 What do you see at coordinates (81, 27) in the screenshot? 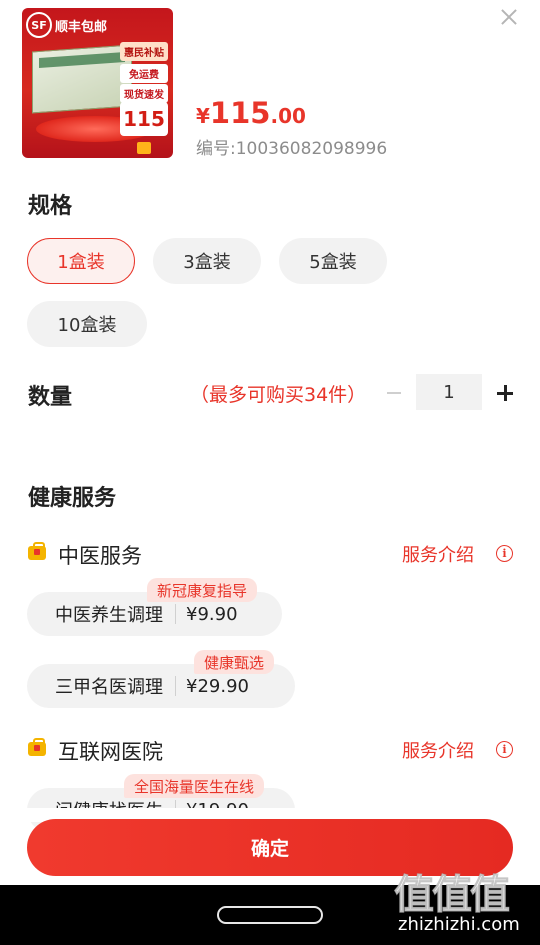
I see `free-shipping-text: 顺丰包邮` at bounding box center [81, 27].